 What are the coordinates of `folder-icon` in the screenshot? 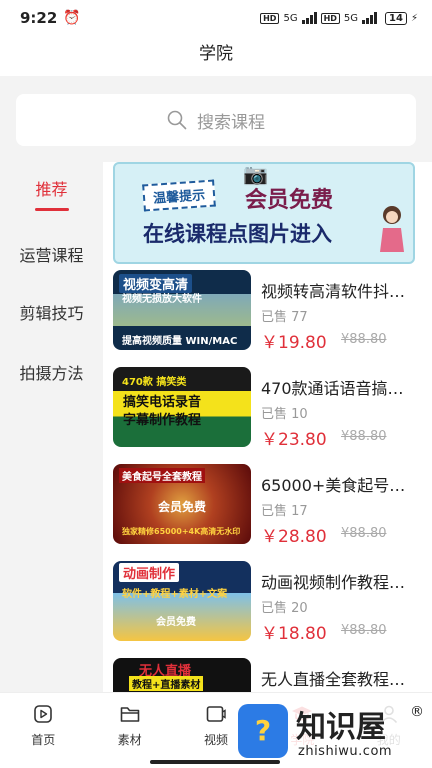 It's located at (129, 714).